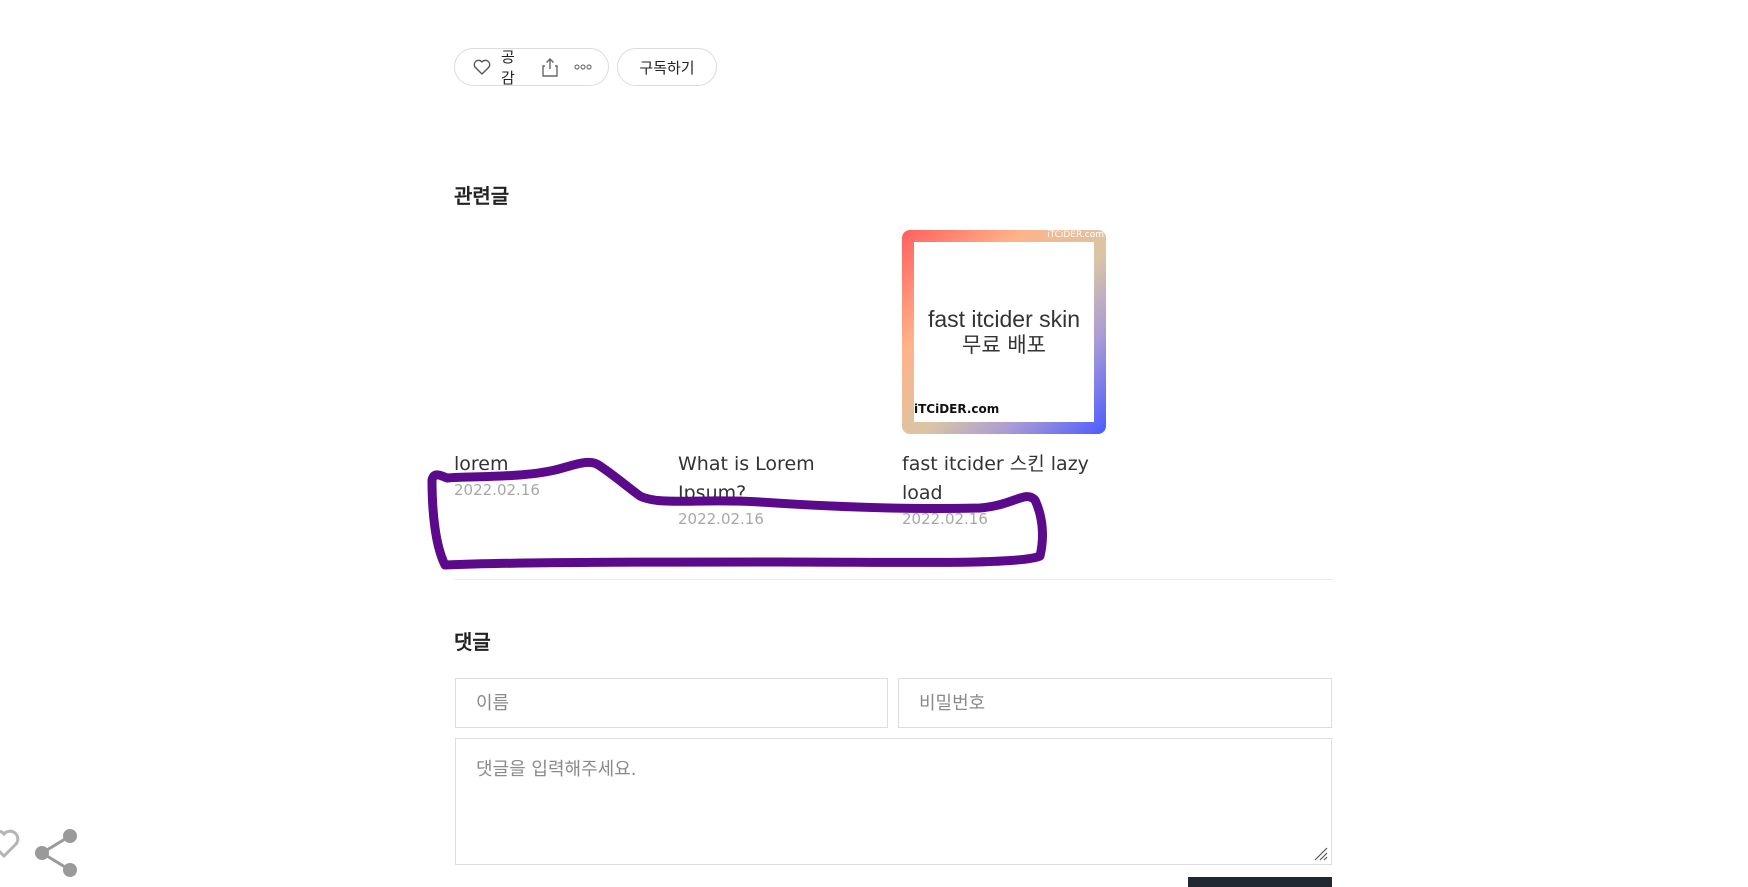 The width and height of the screenshot is (1748, 887). Describe the element at coordinates (550, 67) in the screenshot. I see `share-icon` at that location.